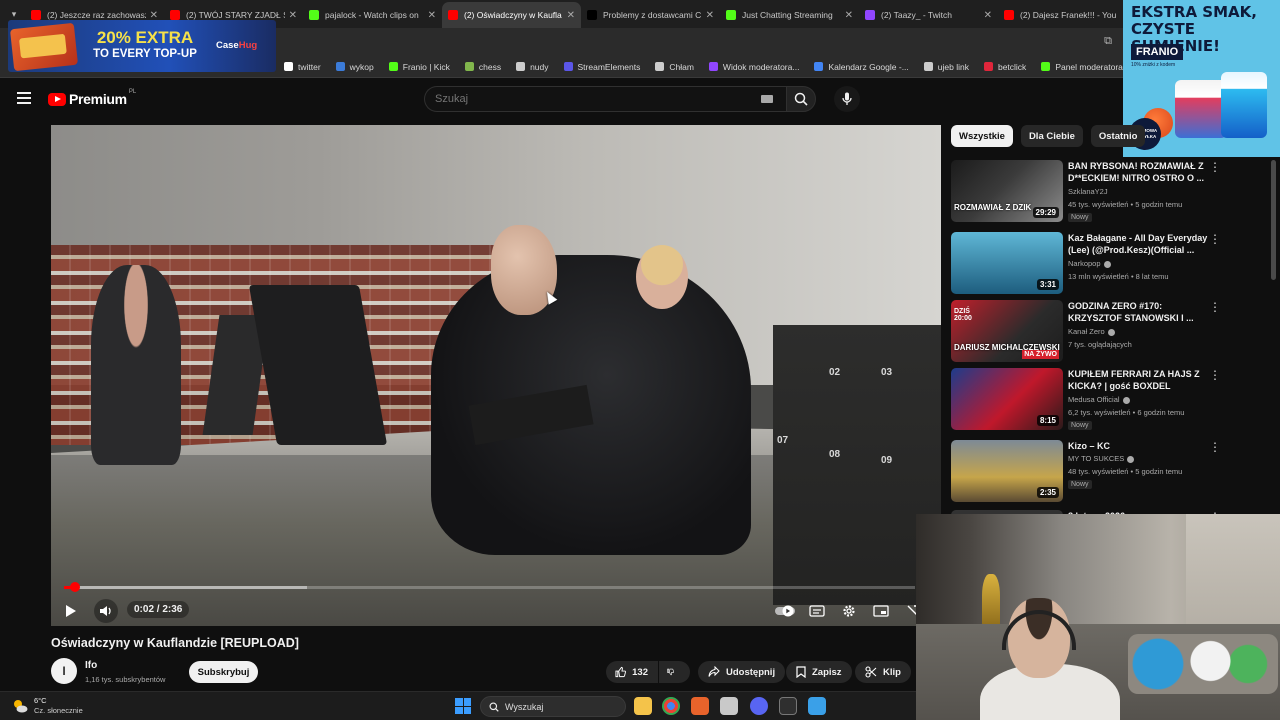 The height and width of the screenshot is (720, 1280). Describe the element at coordinates (817, 611) in the screenshot. I see `subtitles-button` at that location.